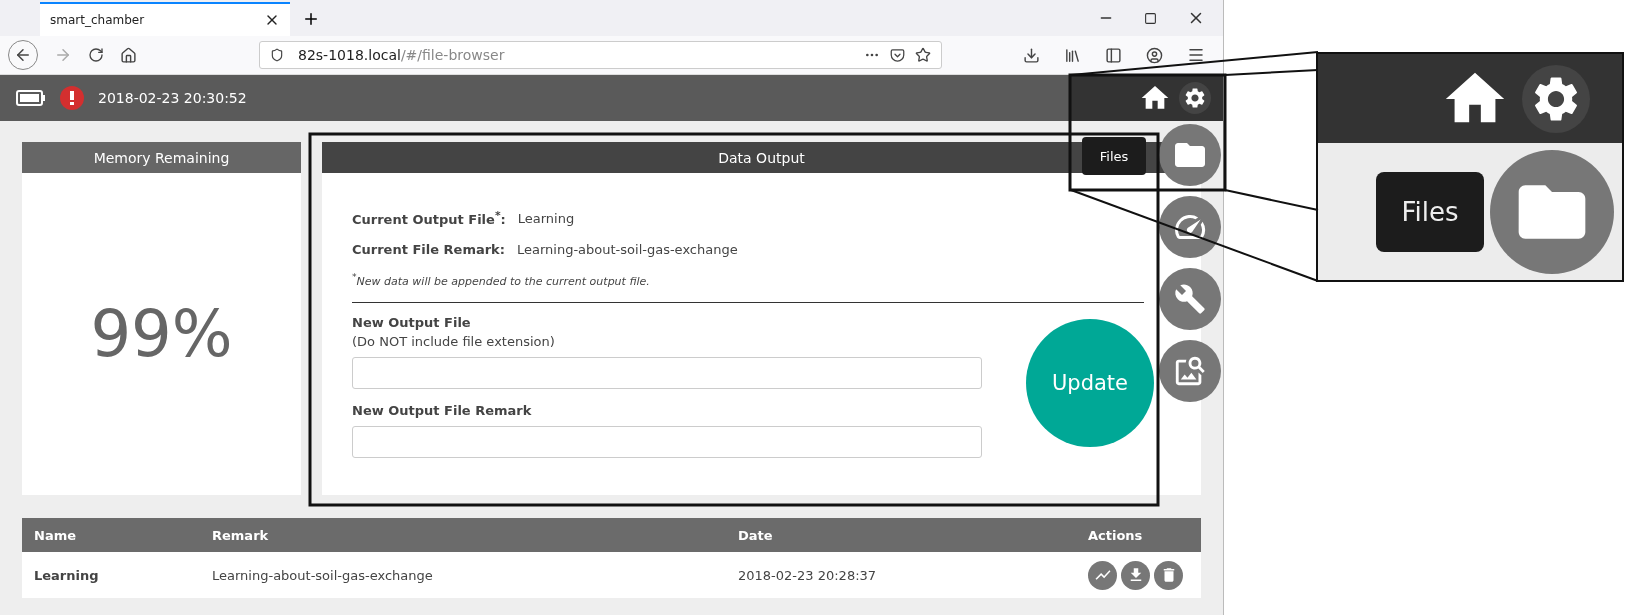 The height and width of the screenshot is (615, 1634). Describe the element at coordinates (1190, 371) in the screenshot. I see `search-icon` at that location.